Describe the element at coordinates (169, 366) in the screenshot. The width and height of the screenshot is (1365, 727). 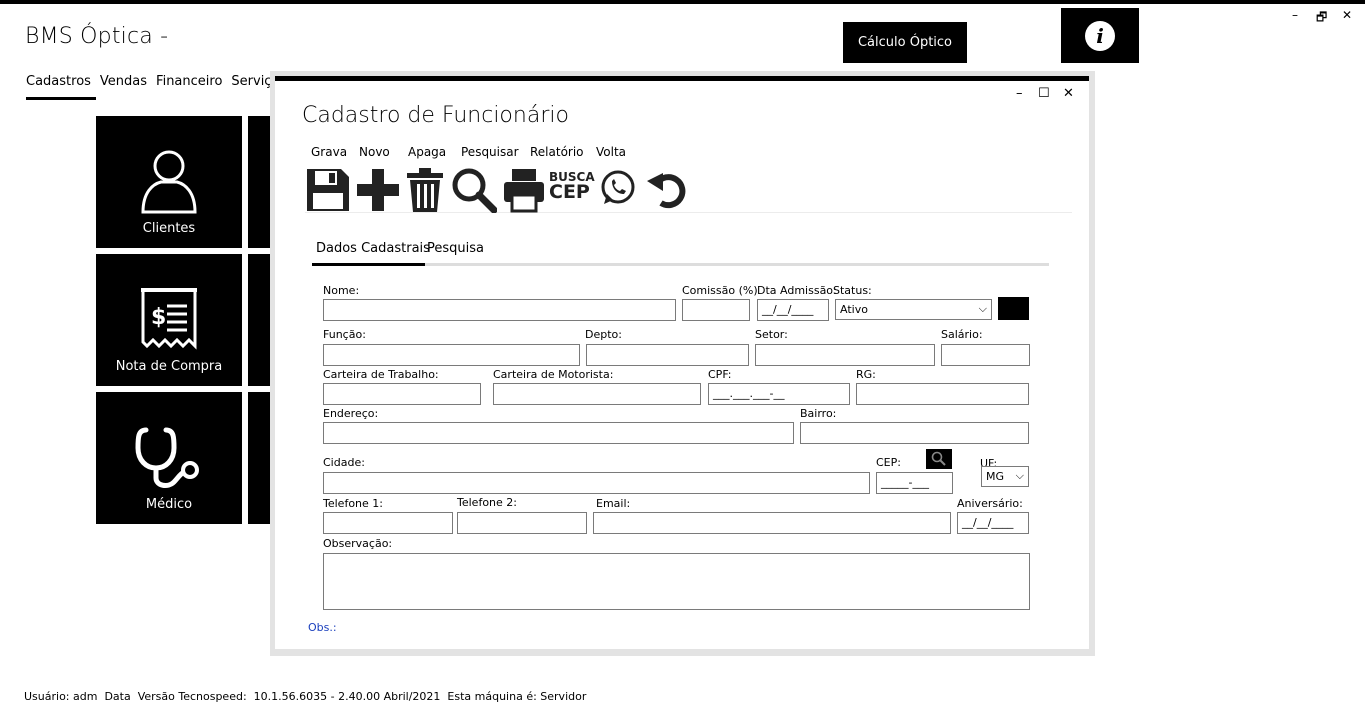
I see `tile-label: Nota de Compra` at that location.